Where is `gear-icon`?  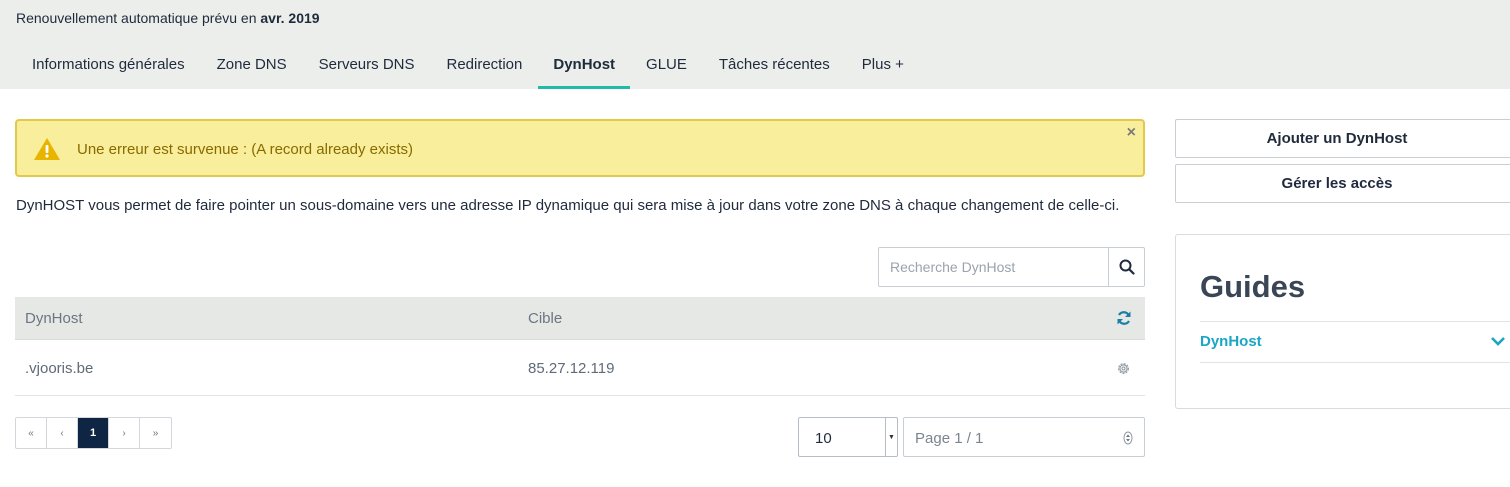 gear-icon is located at coordinates (1123, 368).